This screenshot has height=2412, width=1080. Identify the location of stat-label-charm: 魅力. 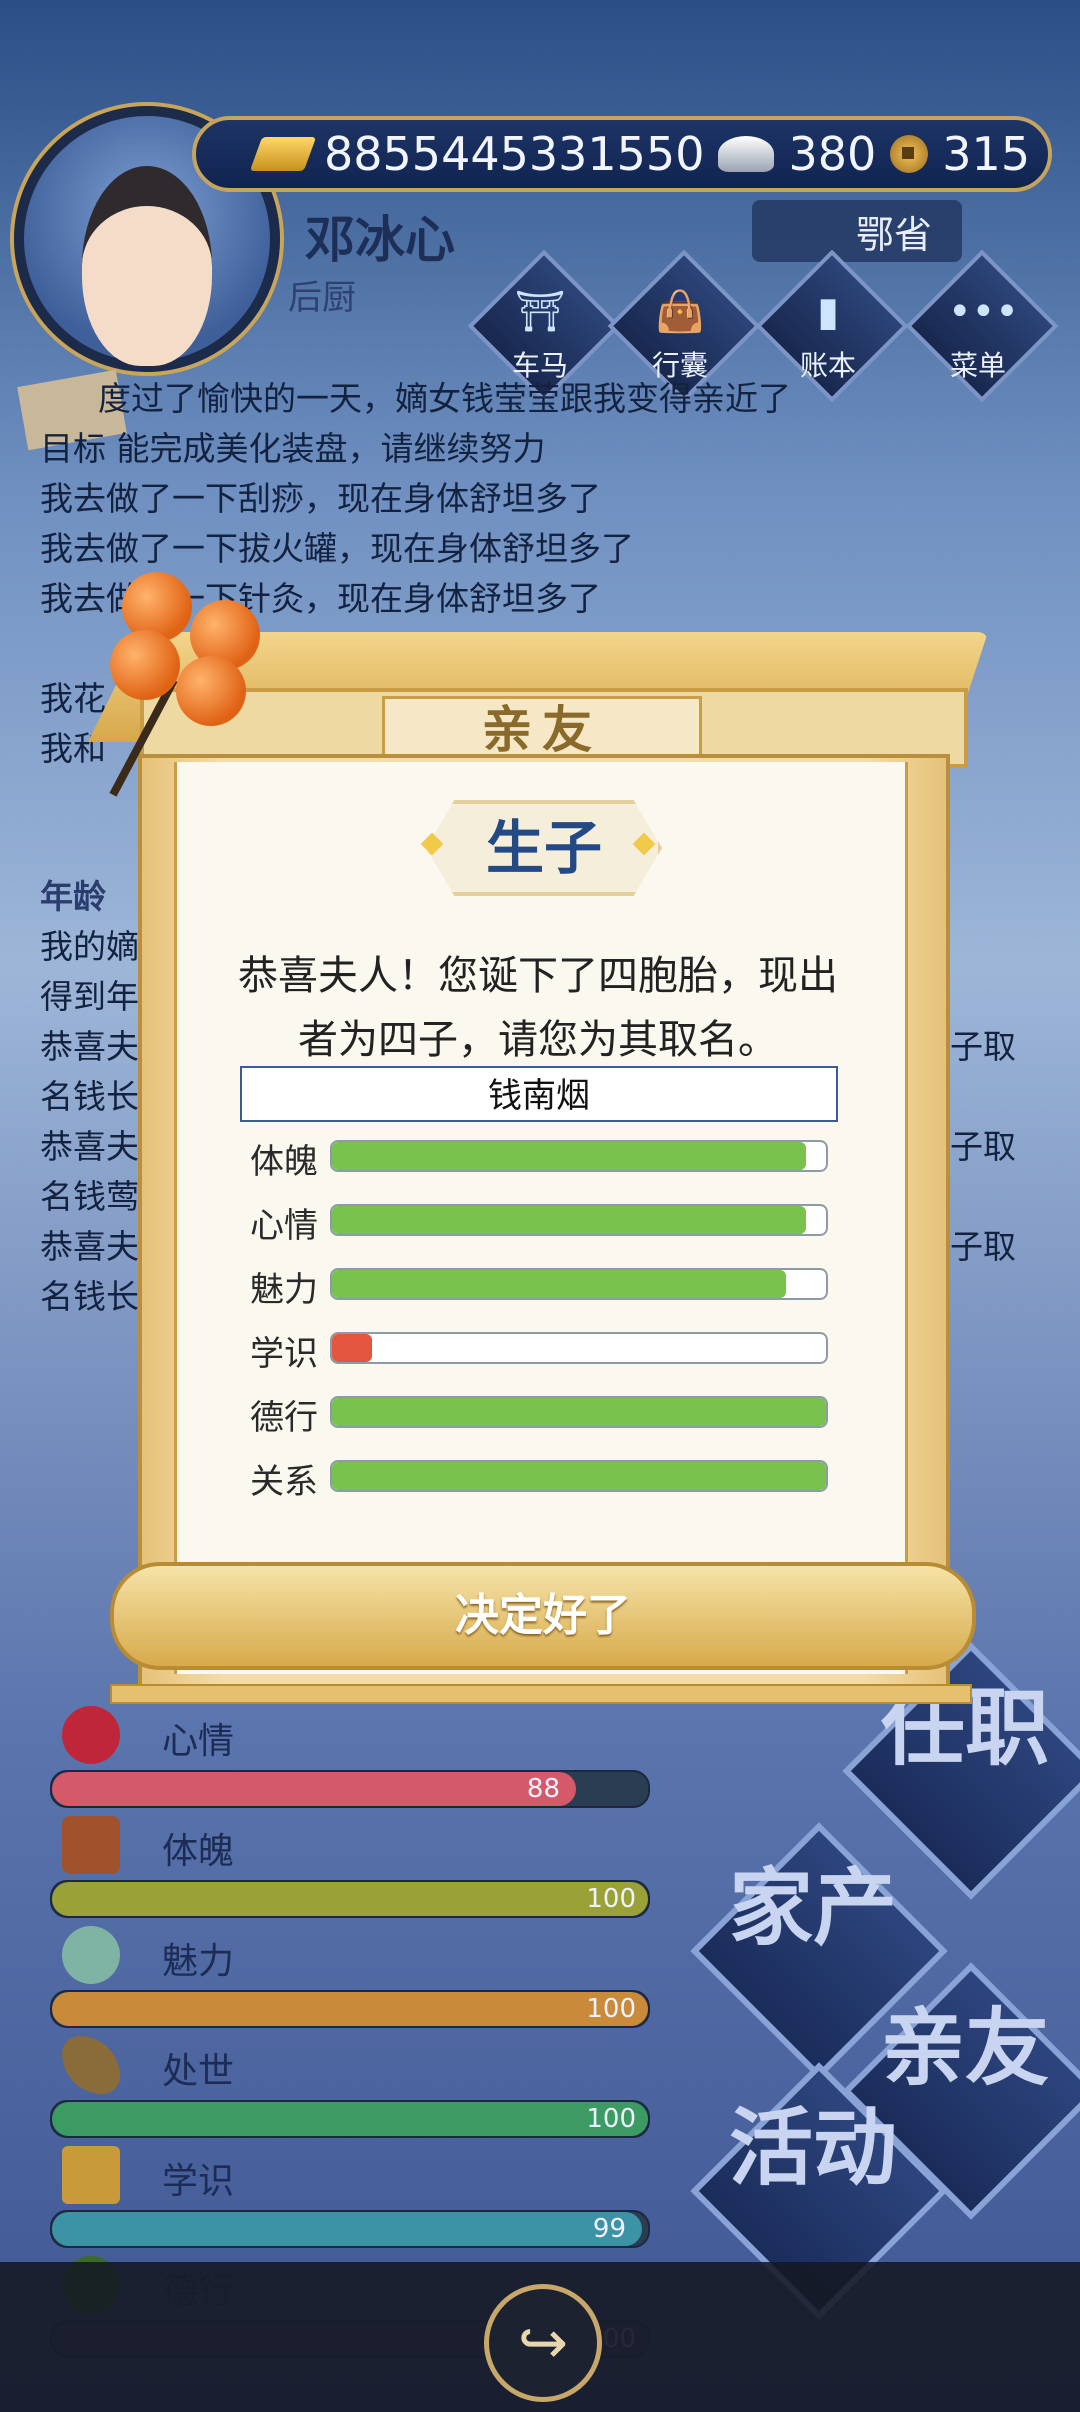
(198, 1961).